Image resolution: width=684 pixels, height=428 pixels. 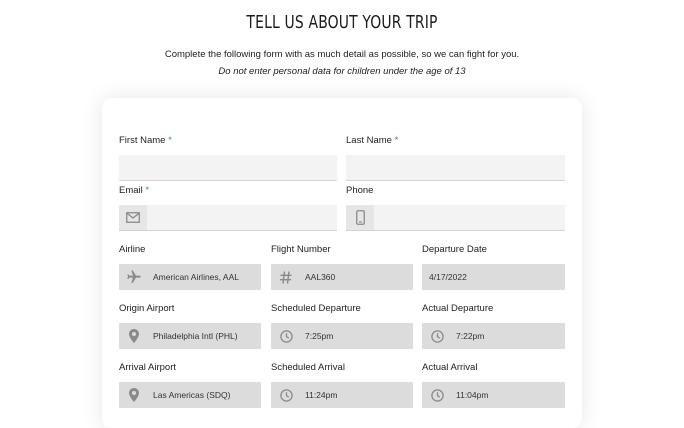 I want to click on hash-icon, so click(x=286, y=277).